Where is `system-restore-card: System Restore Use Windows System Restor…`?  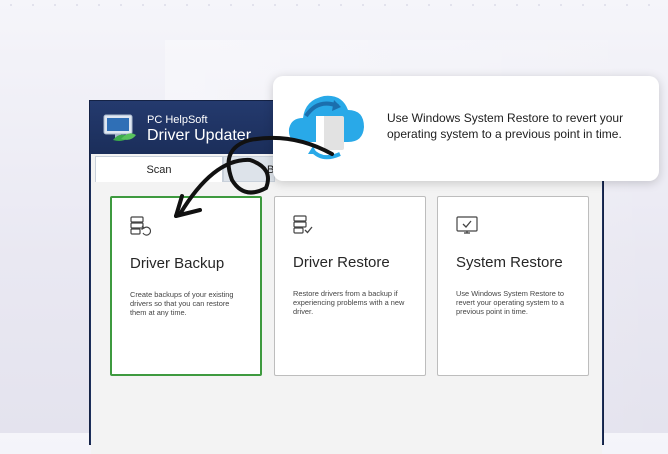 system-restore-card: System Restore Use Windows System Restor… is located at coordinates (513, 286).